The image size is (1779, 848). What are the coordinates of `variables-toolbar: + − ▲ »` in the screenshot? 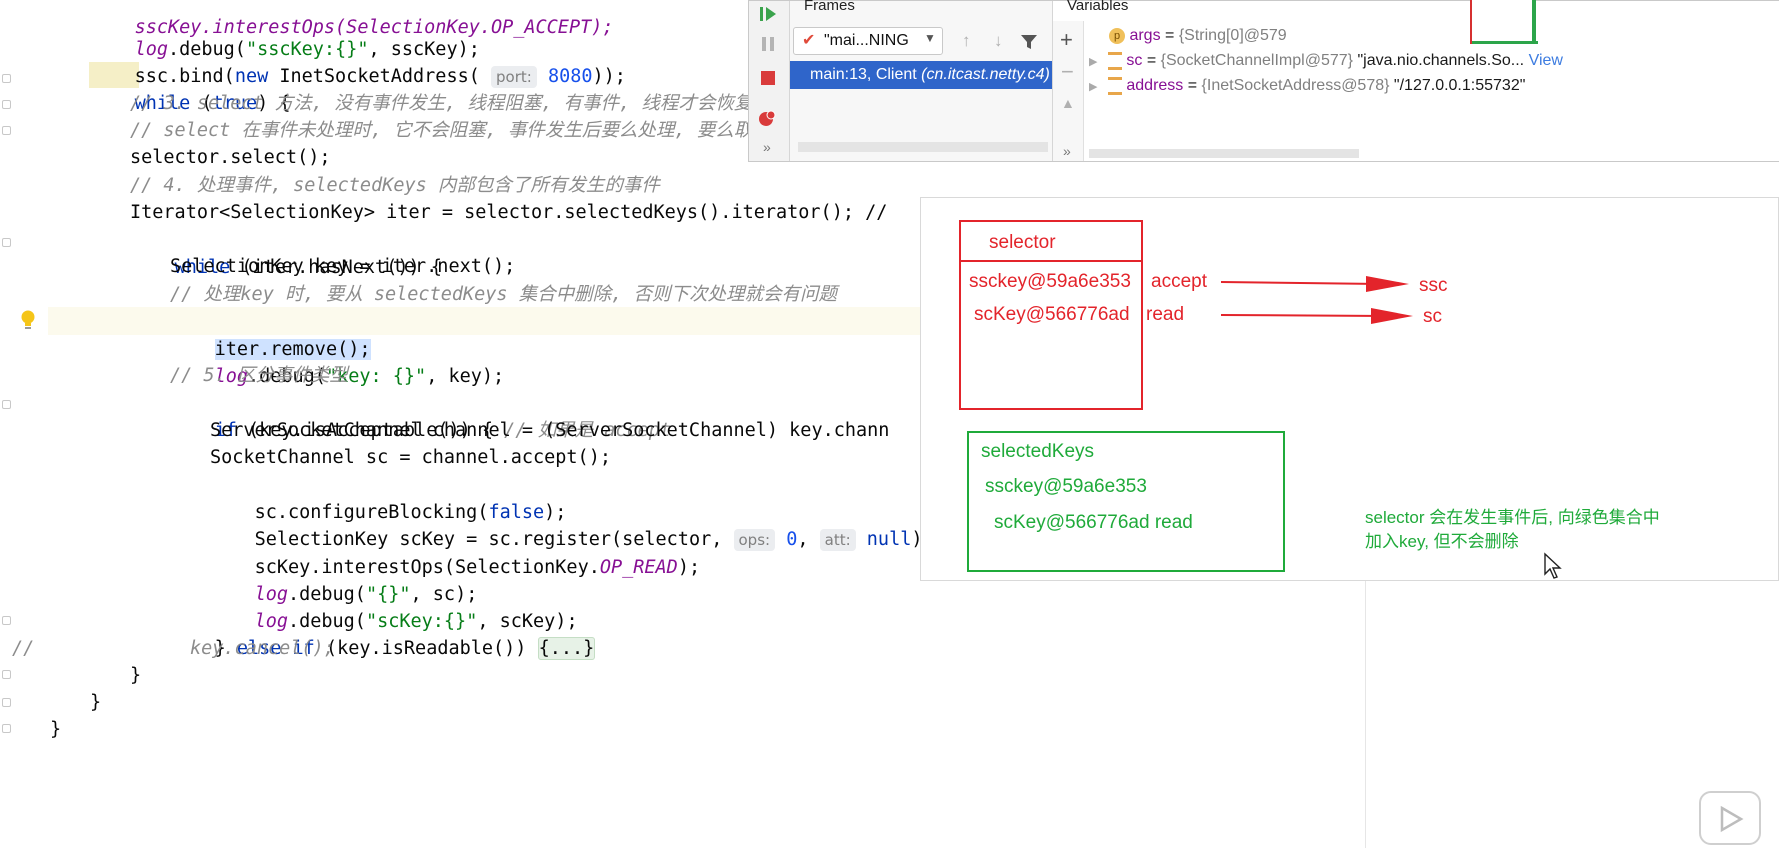 It's located at (1068, 91).